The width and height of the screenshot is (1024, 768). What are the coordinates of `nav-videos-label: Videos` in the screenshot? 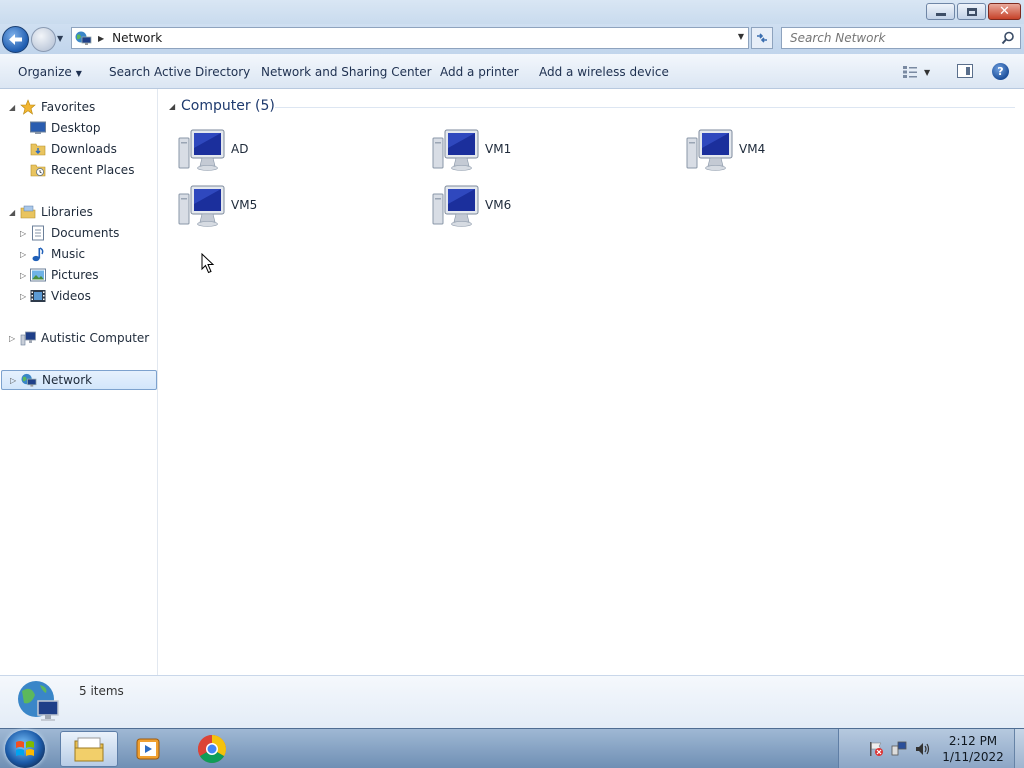 It's located at (71, 296).